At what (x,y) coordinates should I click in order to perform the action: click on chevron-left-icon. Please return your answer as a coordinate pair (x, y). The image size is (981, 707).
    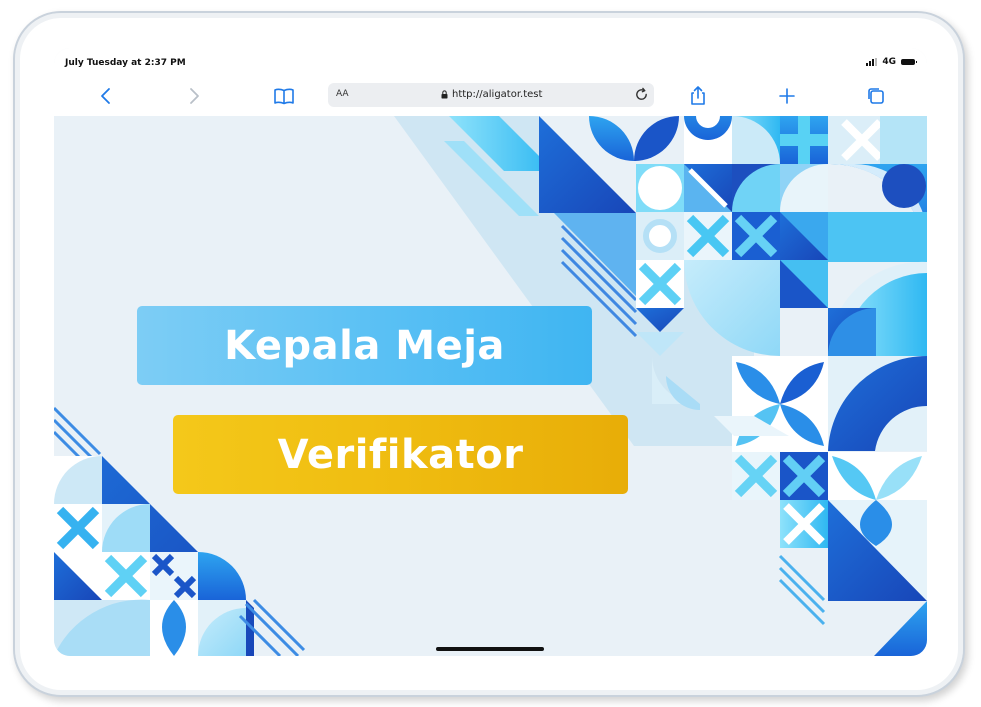
    Looking at the image, I should click on (105, 96).